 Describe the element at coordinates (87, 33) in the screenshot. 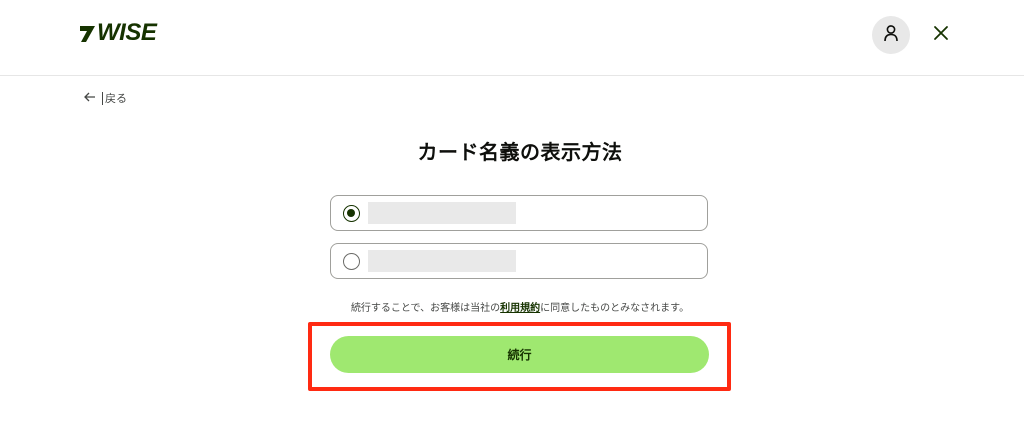

I see `wise-flag-icon` at that location.